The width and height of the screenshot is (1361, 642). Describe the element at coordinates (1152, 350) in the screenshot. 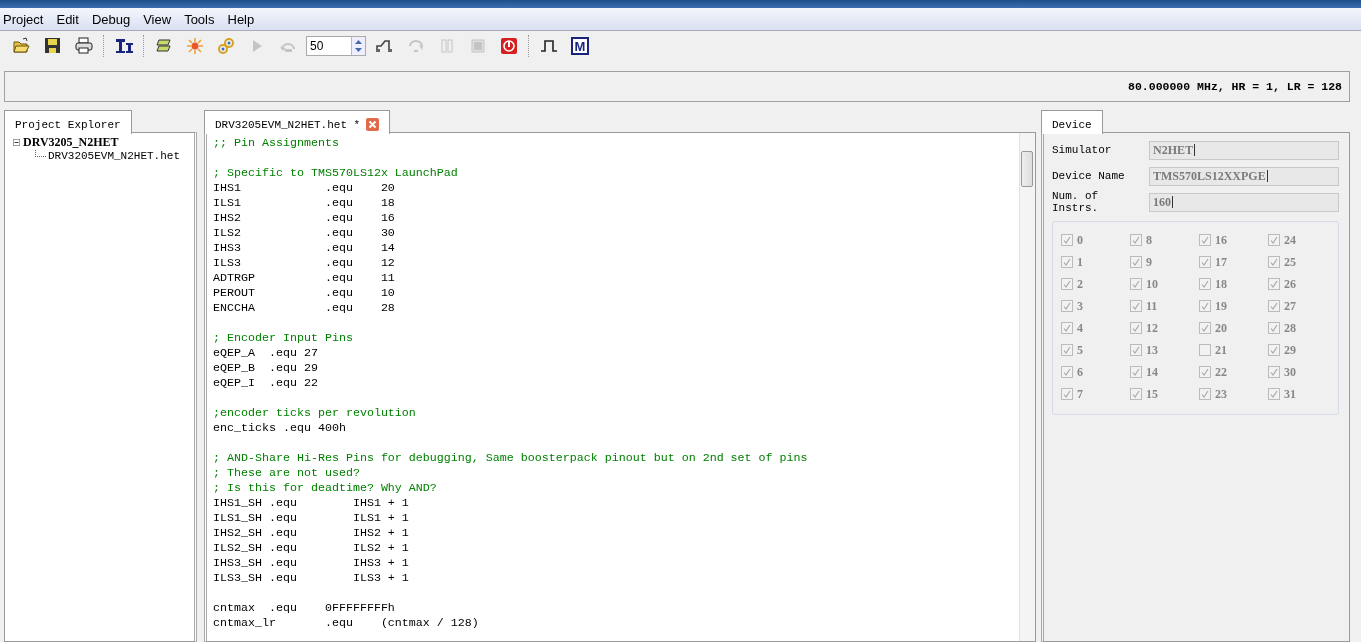

I see `checkbox-label: 13` at that location.